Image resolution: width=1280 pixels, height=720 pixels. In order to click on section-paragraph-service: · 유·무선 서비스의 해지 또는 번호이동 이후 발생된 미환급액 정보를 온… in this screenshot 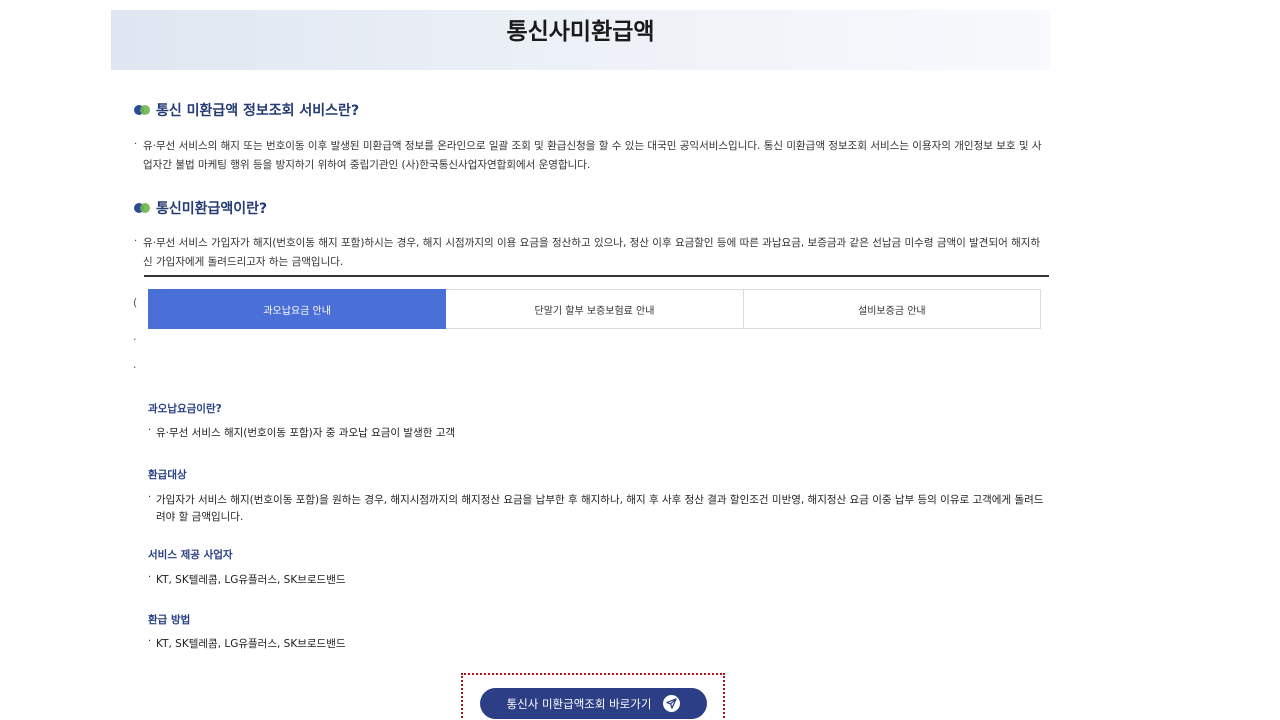, I will do `click(589, 156)`.